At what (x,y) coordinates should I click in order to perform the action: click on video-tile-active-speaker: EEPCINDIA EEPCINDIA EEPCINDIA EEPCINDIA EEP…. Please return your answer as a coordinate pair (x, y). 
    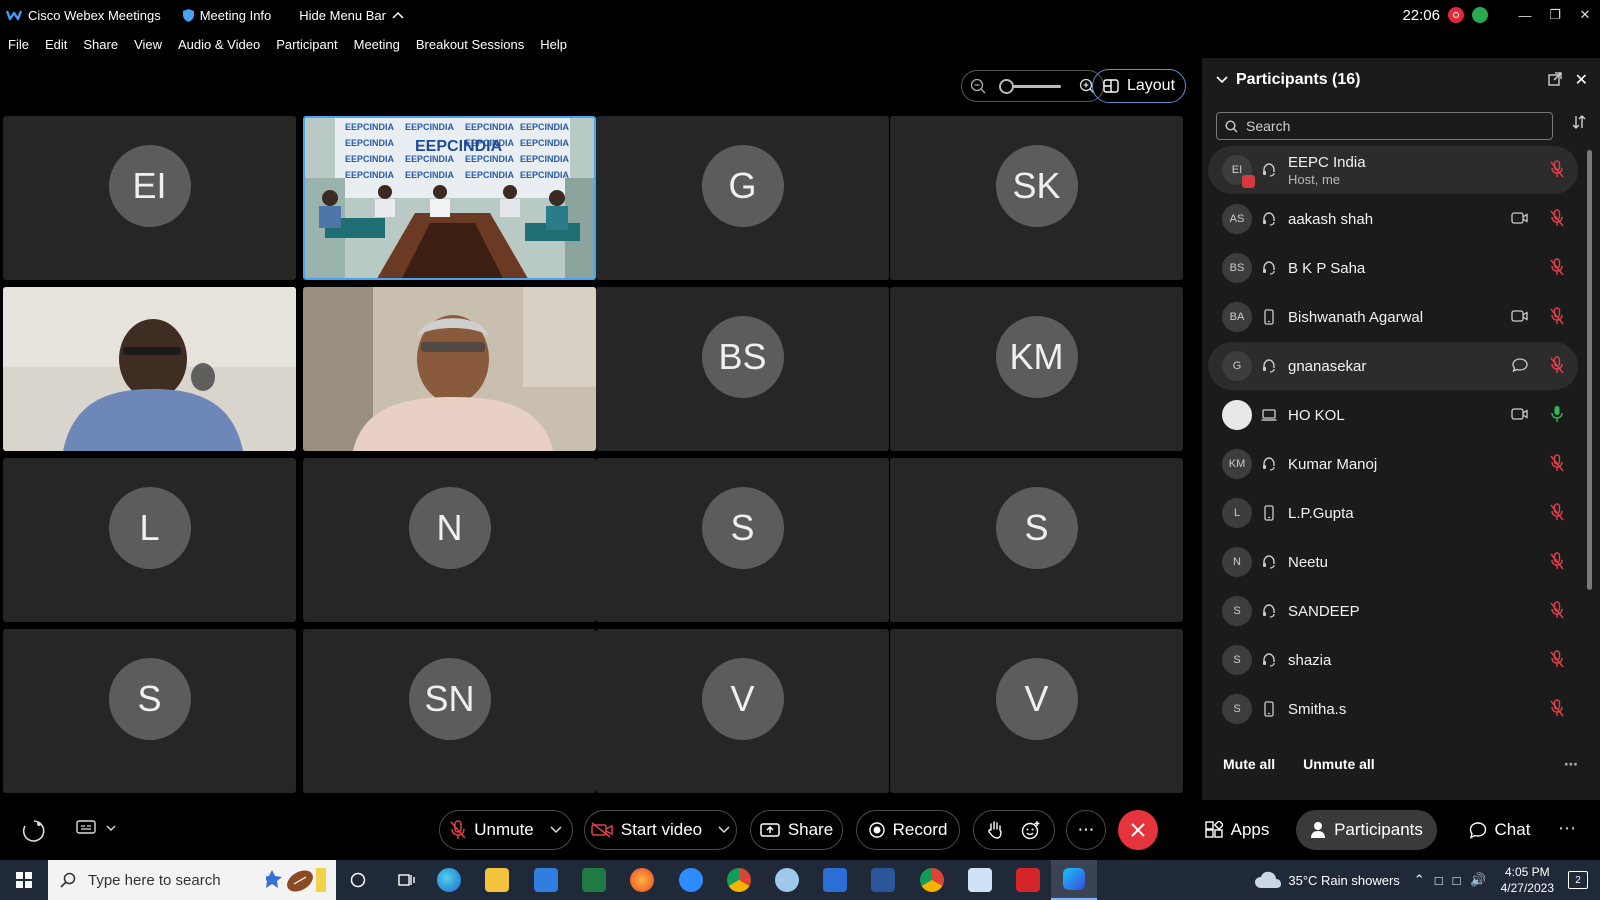
    Looking at the image, I should click on (449, 198).